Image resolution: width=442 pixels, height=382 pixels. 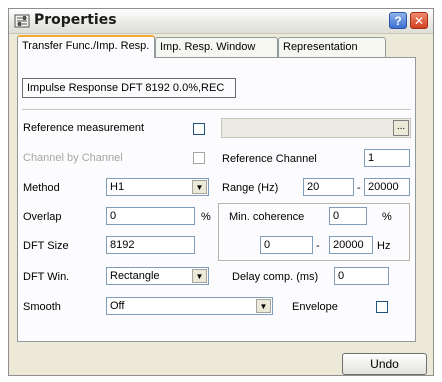 What do you see at coordinates (351, 245) in the screenshot?
I see `coherence-freq-to-field: 20000` at bounding box center [351, 245].